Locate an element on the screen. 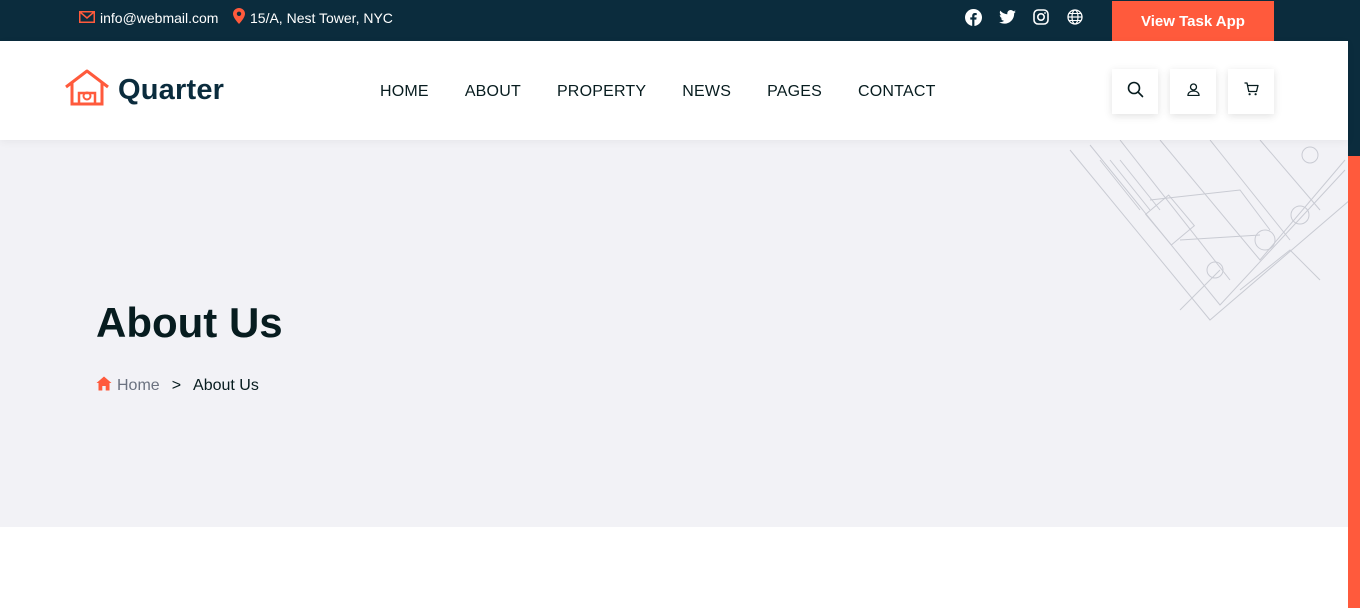 This screenshot has width=1360, height=608. nav-about: ABOUT is located at coordinates (493, 92).